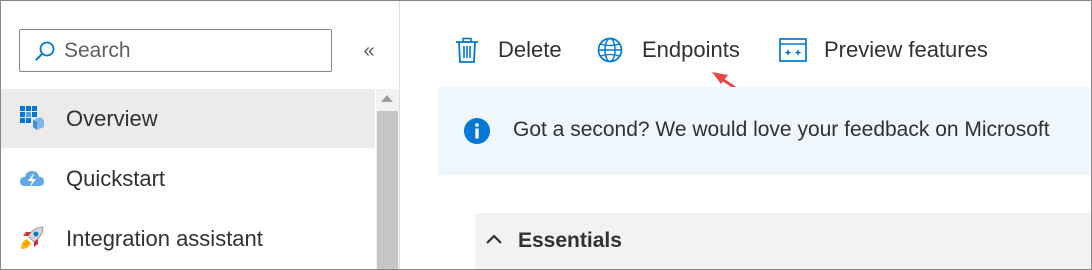 The height and width of the screenshot is (270, 1092). What do you see at coordinates (45, 51) in the screenshot?
I see `search-icon` at bounding box center [45, 51].